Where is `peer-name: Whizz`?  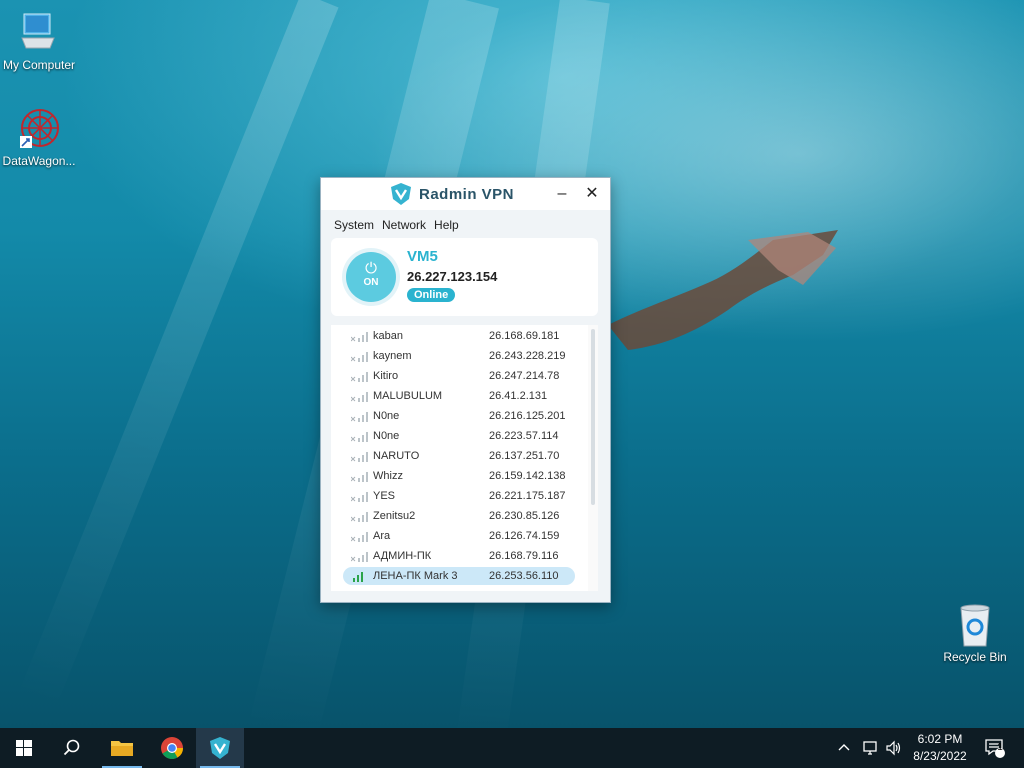 peer-name: Whizz is located at coordinates (388, 476).